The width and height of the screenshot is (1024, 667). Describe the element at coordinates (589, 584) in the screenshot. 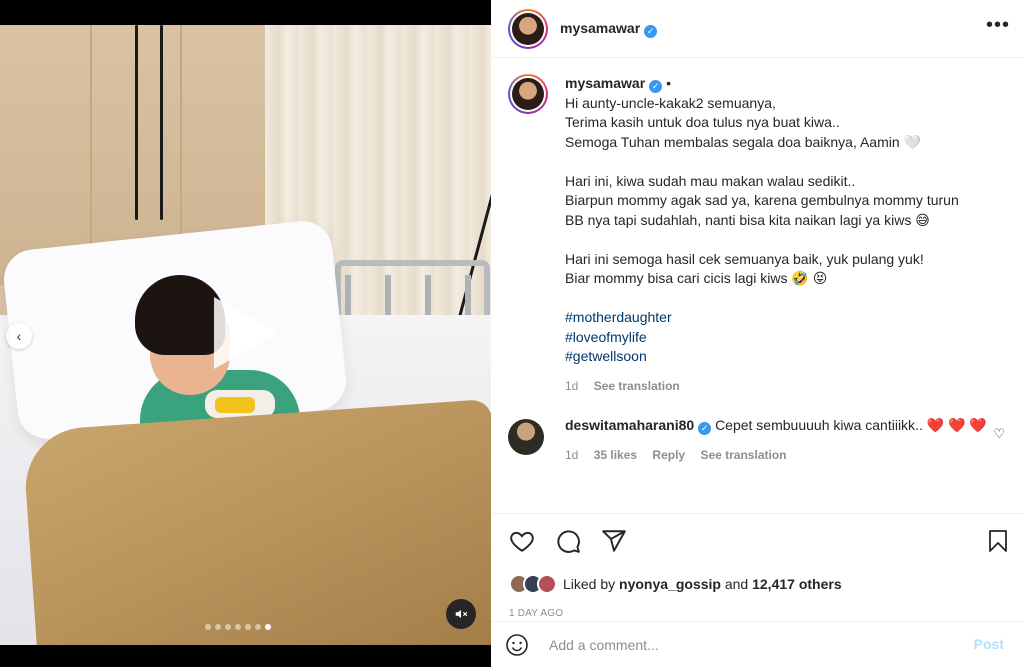

I see `liked-by-text: Liked by` at that location.